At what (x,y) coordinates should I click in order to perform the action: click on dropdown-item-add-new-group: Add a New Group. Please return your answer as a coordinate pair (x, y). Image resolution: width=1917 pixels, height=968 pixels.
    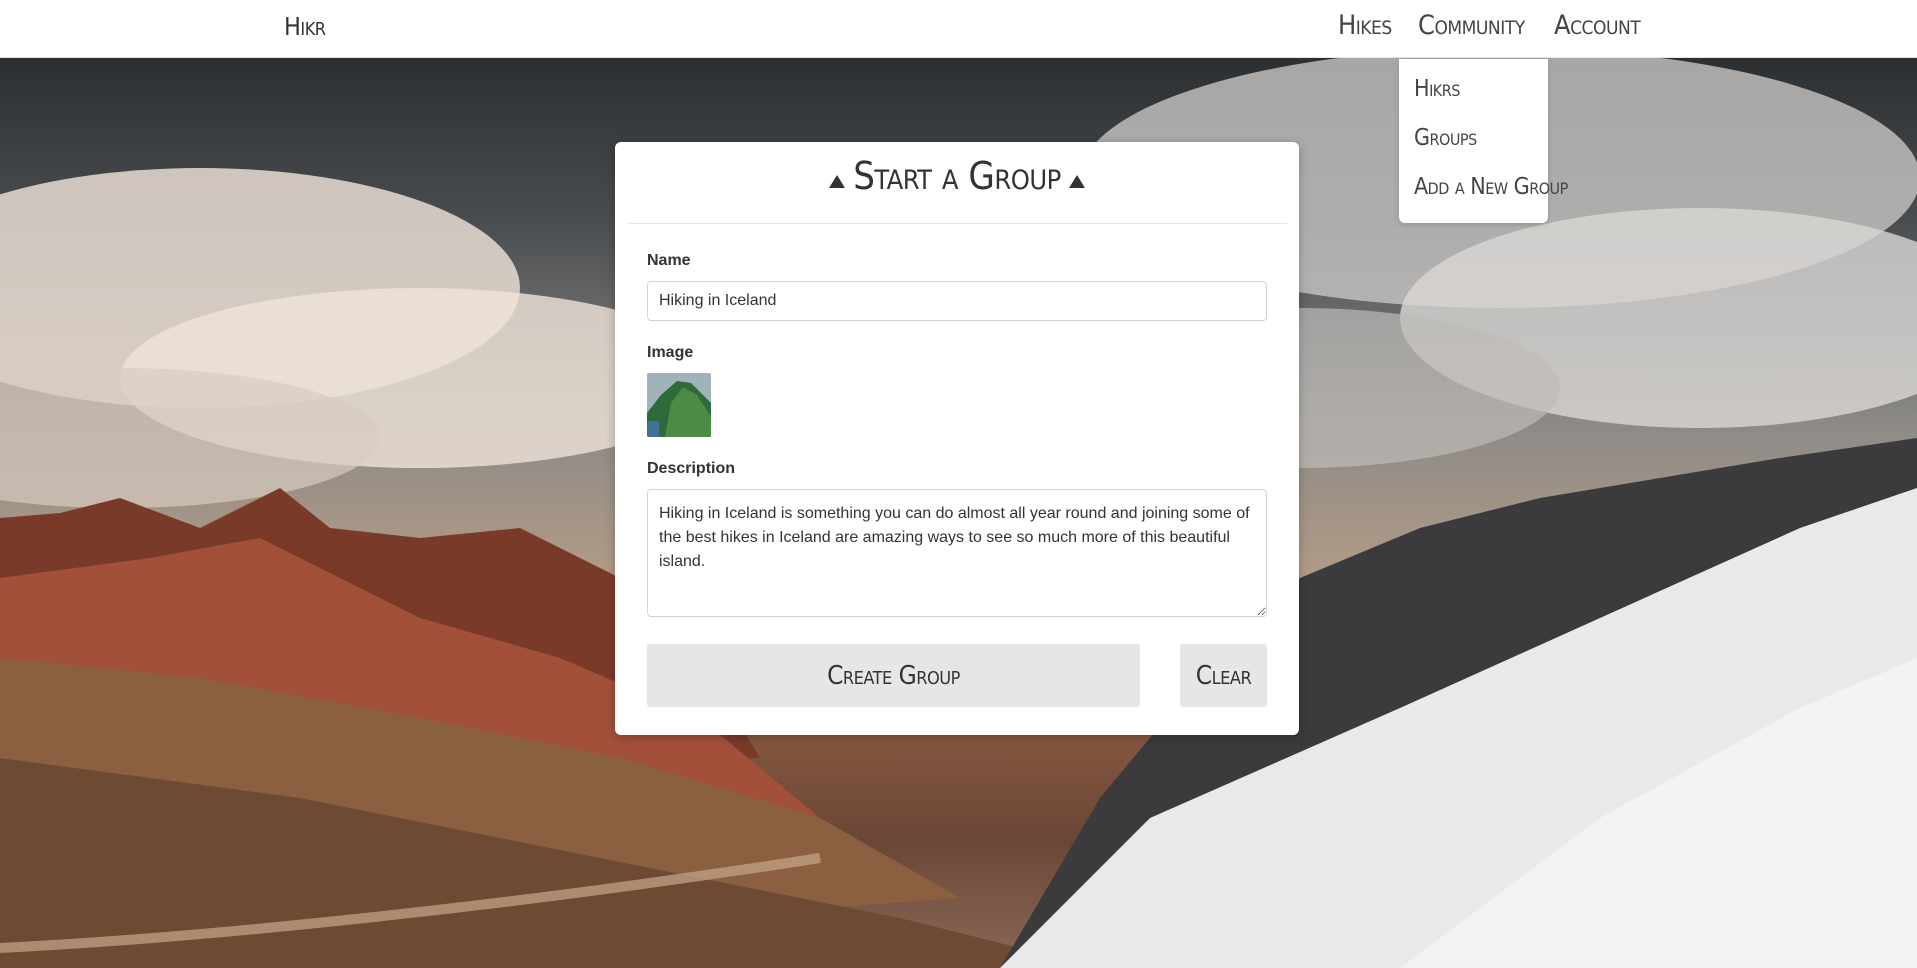
    Looking at the image, I should click on (1491, 187).